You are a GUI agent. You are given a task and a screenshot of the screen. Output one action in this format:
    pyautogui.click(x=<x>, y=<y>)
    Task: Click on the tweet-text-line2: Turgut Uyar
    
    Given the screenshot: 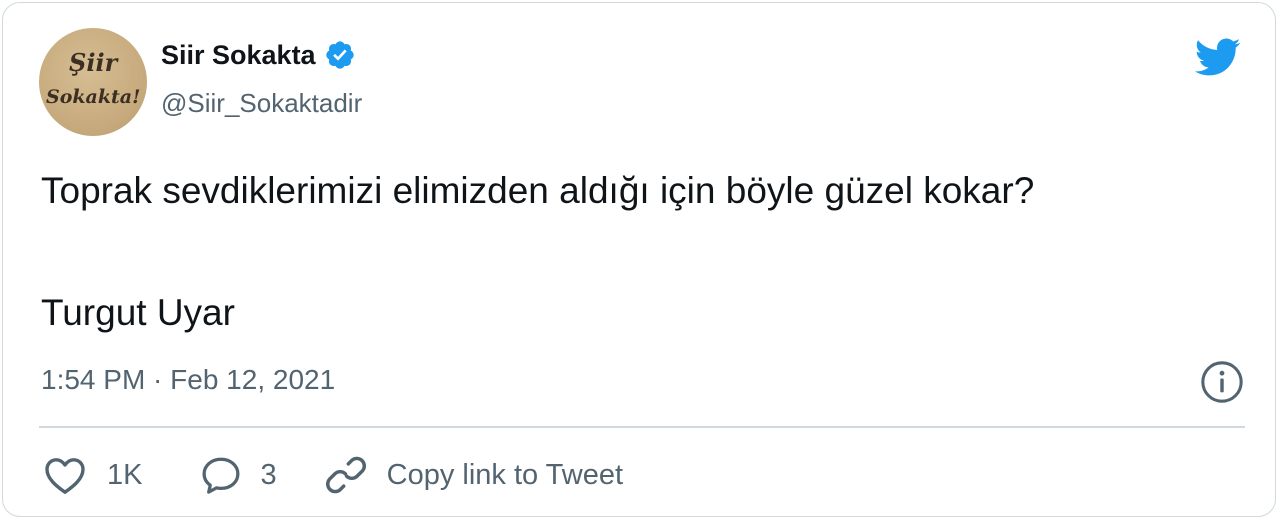 What is the action you would take?
    pyautogui.click(x=138, y=312)
    